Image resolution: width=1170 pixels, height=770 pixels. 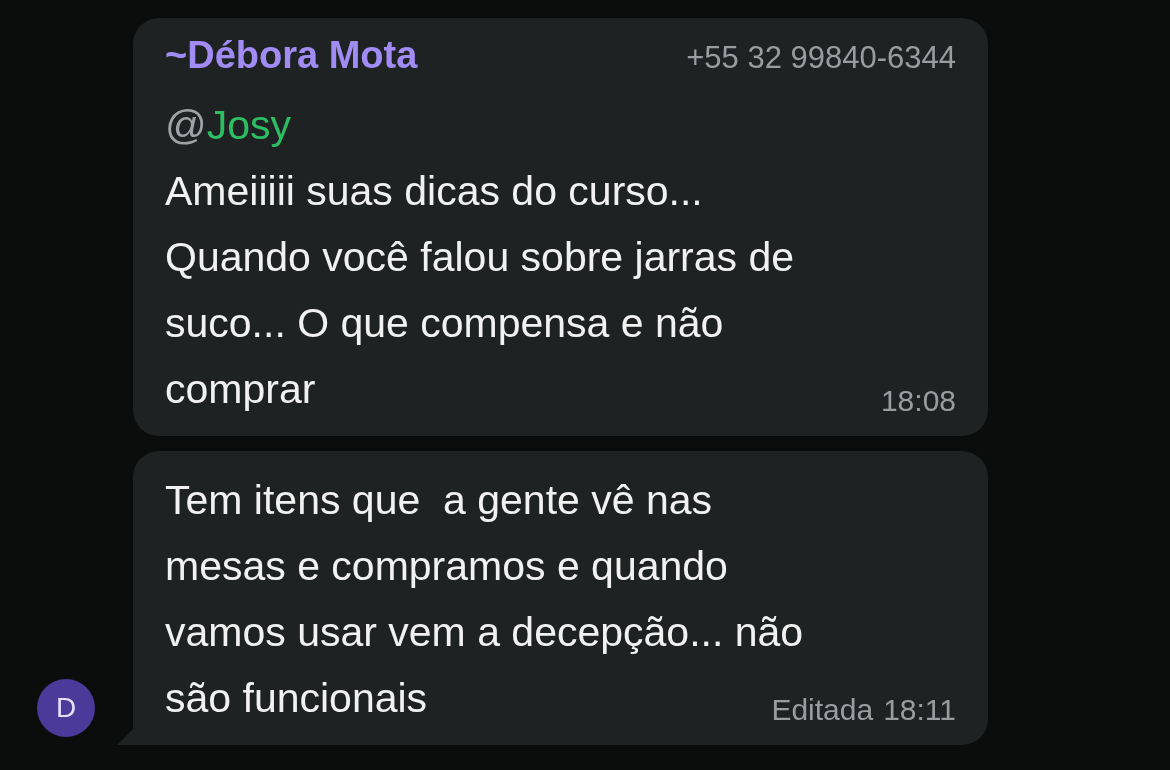 What do you see at coordinates (296, 698) in the screenshot?
I see `message-text: são funcionais` at bounding box center [296, 698].